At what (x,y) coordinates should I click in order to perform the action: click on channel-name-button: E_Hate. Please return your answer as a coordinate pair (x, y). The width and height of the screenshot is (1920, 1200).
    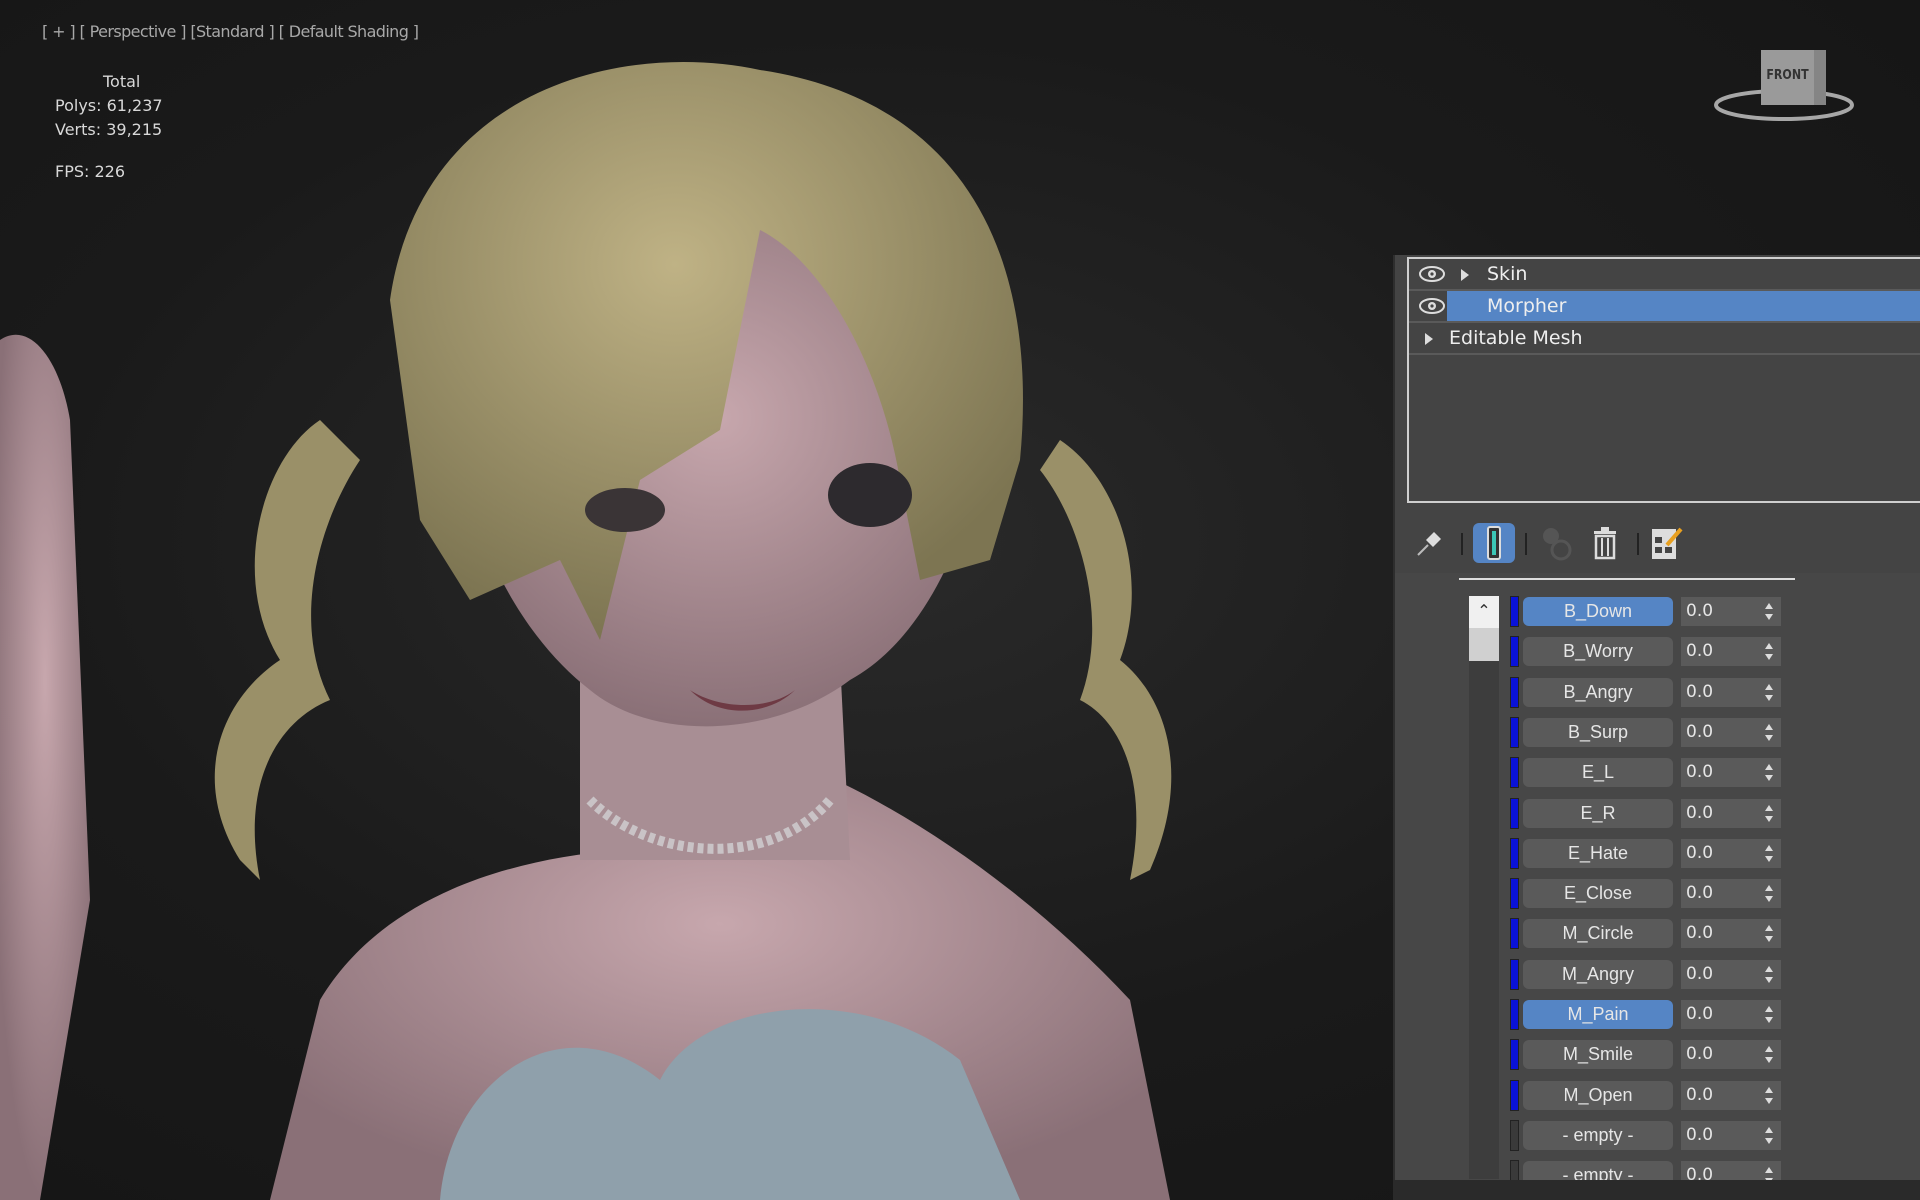
    Looking at the image, I should click on (1598, 853).